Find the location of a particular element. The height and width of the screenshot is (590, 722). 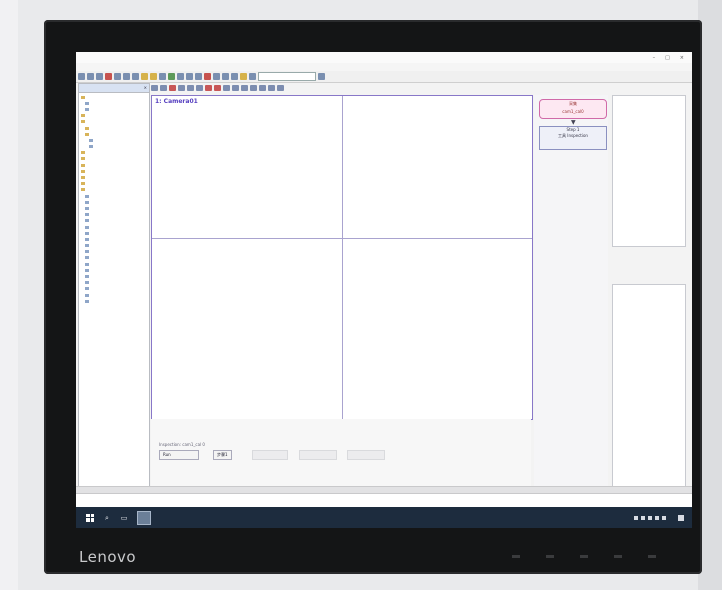

crosshair-vertical is located at coordinates (342, 257).